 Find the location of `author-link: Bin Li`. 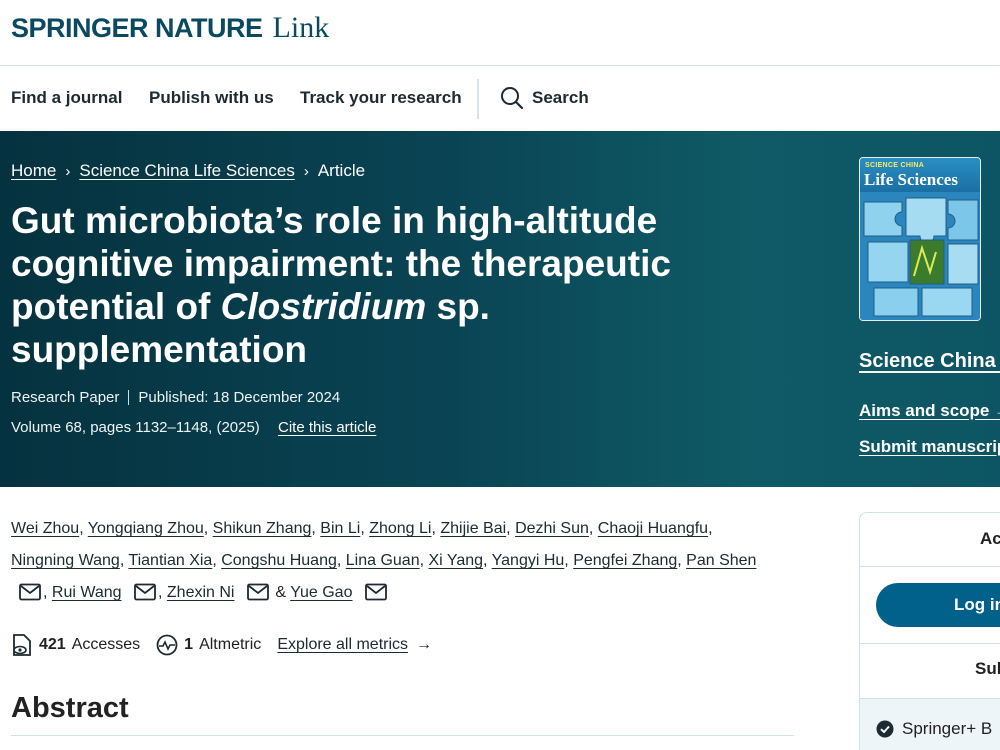

author-link: Bin Li is located at coordinates (340, 528).